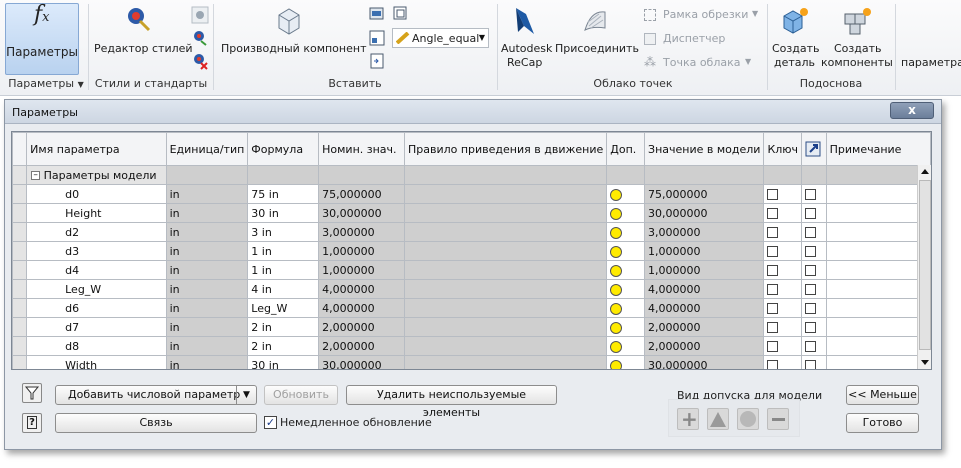 The height and width of the screenshot is (468, 961). What do you see at coordinates (96, 346) in the screenshot?
I see `param-name-cell: d8` at bounding box center [96, 346].